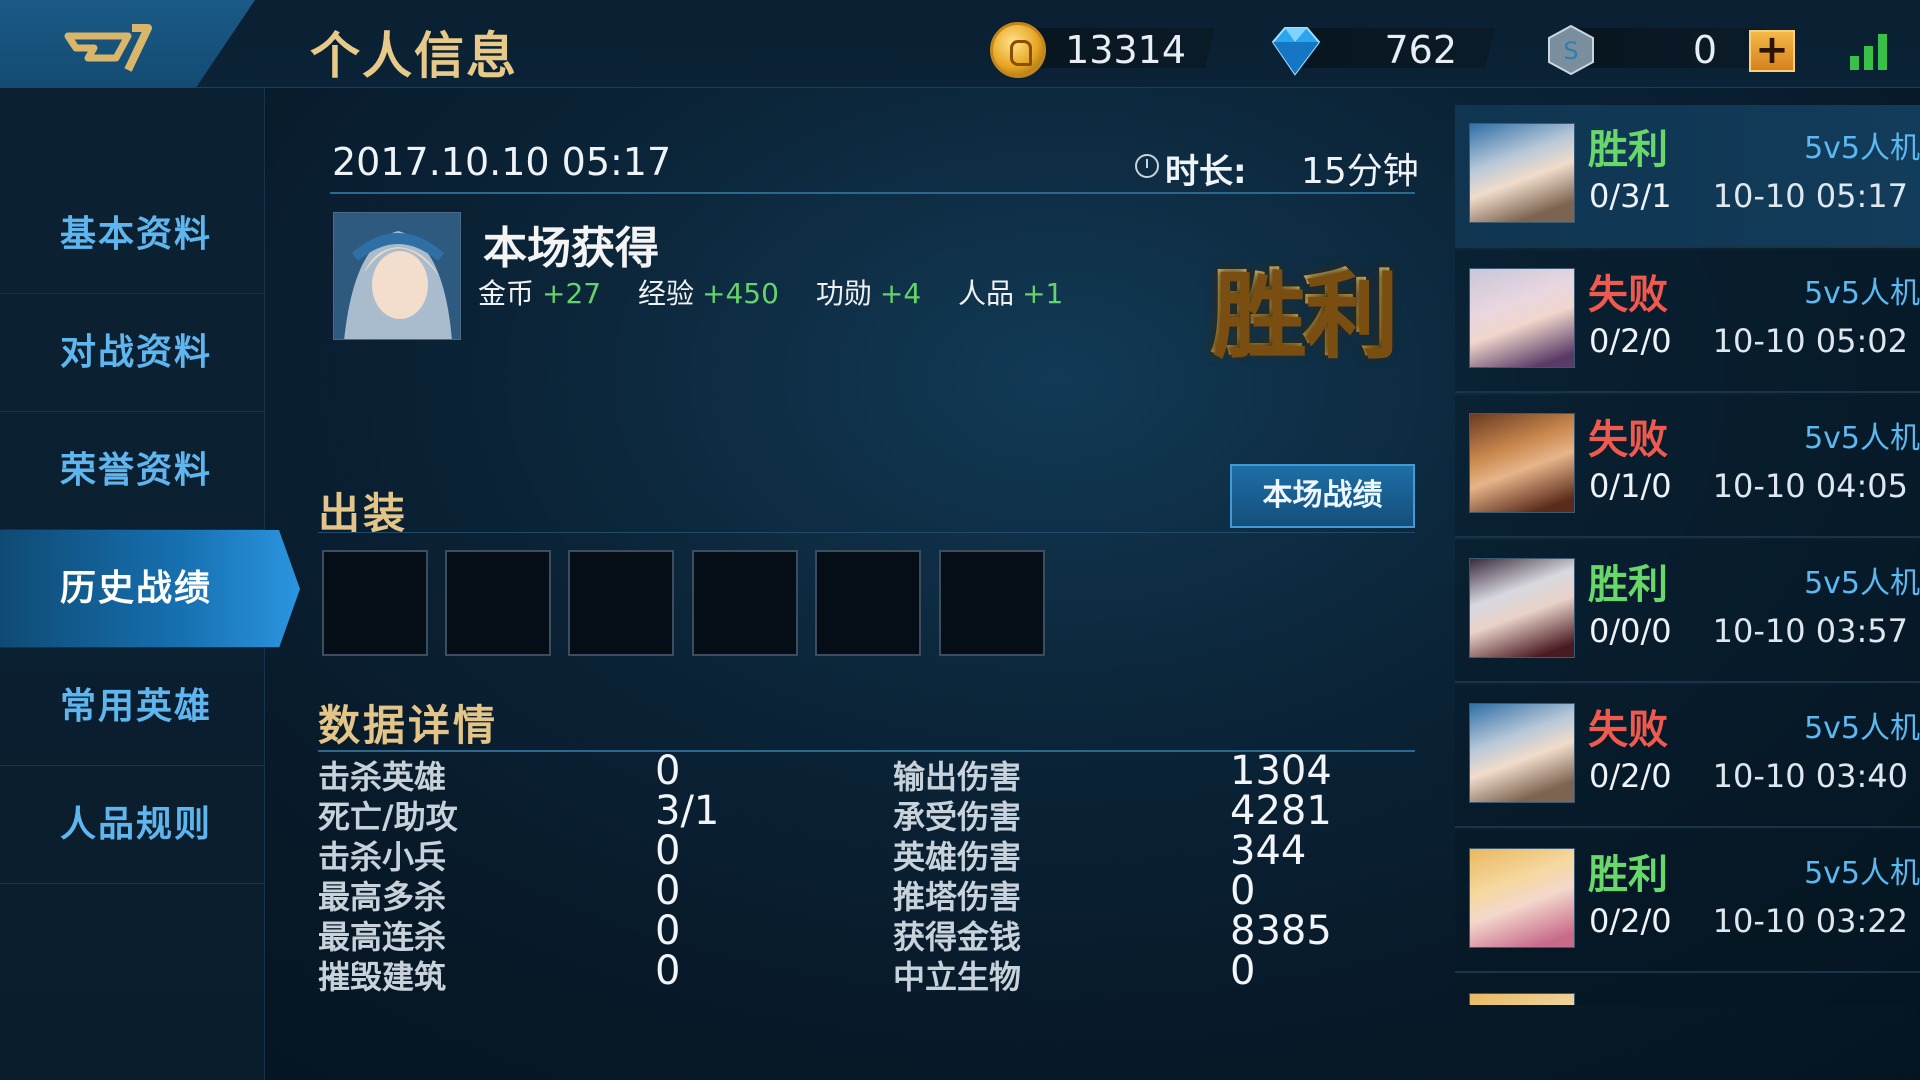 Image resolution: width=1920 pixels, height=1080 pixels. I want to click on clock-icon, so click(1147, 166).